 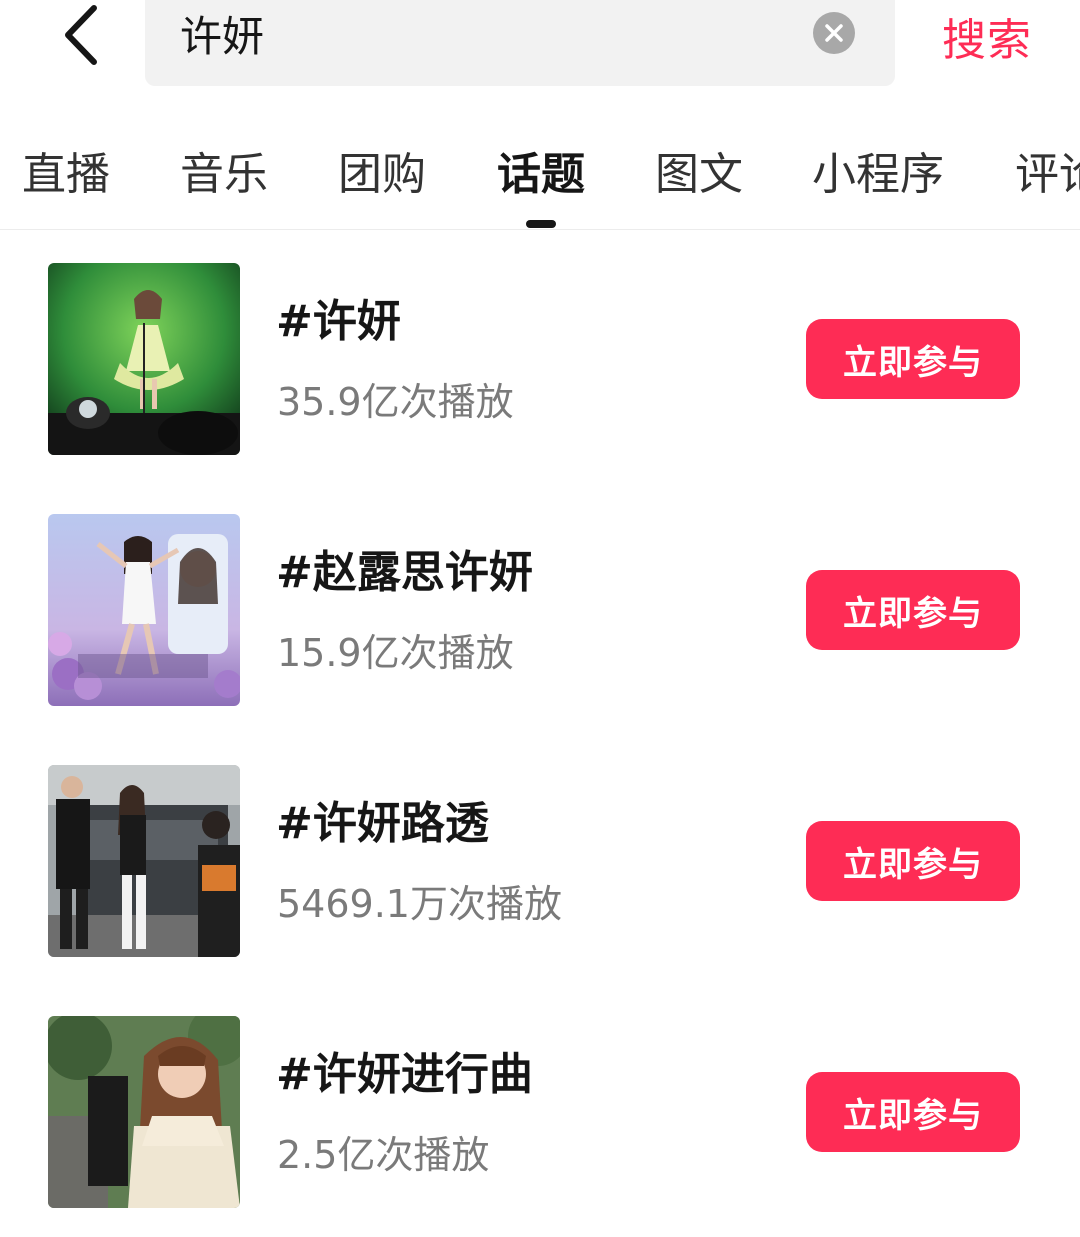 What do you see at coordinates (382, 819) in the screenshot?
I see `topic-title: #许妍路透` at bounding box center [382, 819].